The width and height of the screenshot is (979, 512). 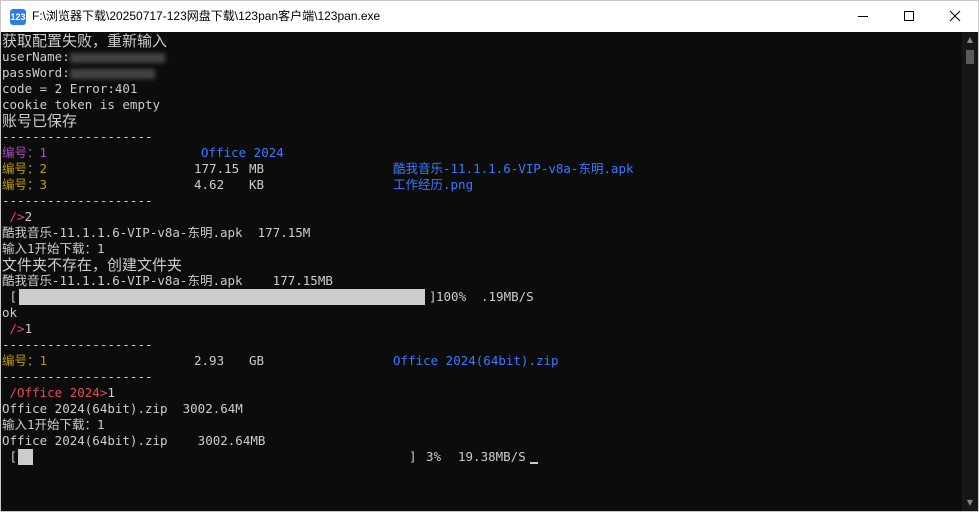 What do you see at coordinates (492, 456) in the screenshot?
I see `progress-speed: 19.38MB/S` at bounding box center [492, 456].